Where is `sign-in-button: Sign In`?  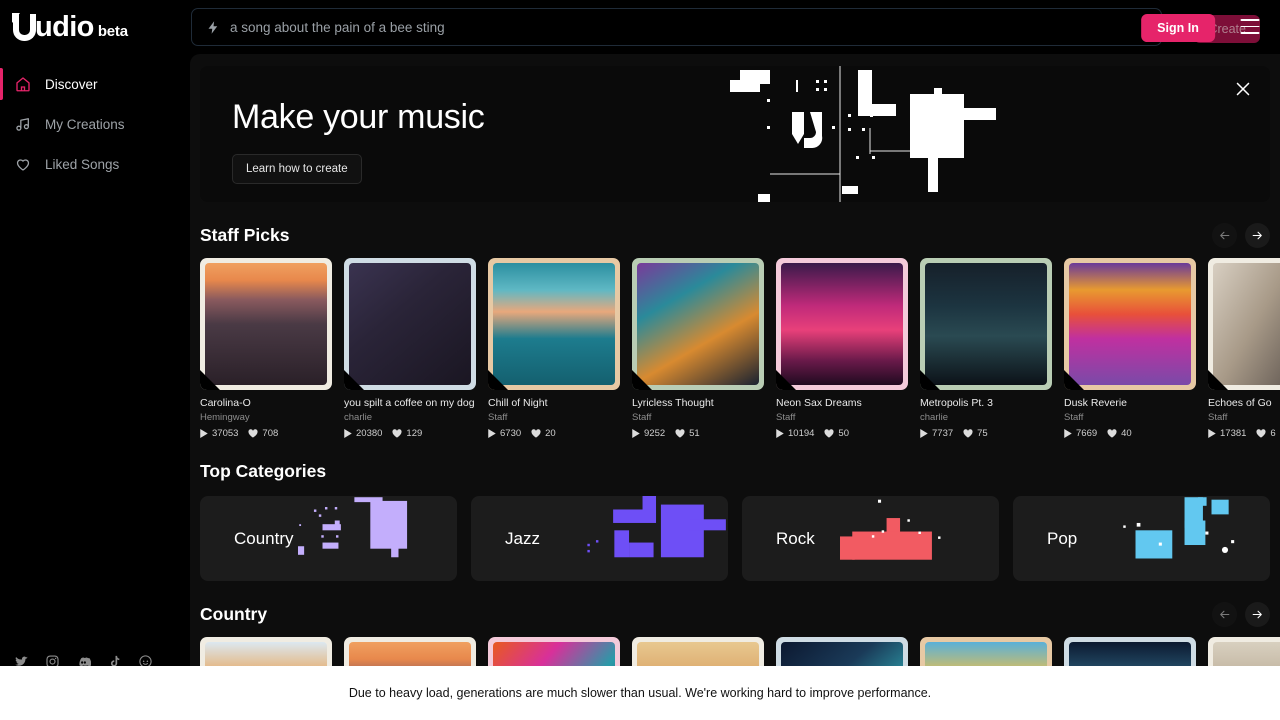
sign-in-button: Sign In is located at coordinates (1178, 28).